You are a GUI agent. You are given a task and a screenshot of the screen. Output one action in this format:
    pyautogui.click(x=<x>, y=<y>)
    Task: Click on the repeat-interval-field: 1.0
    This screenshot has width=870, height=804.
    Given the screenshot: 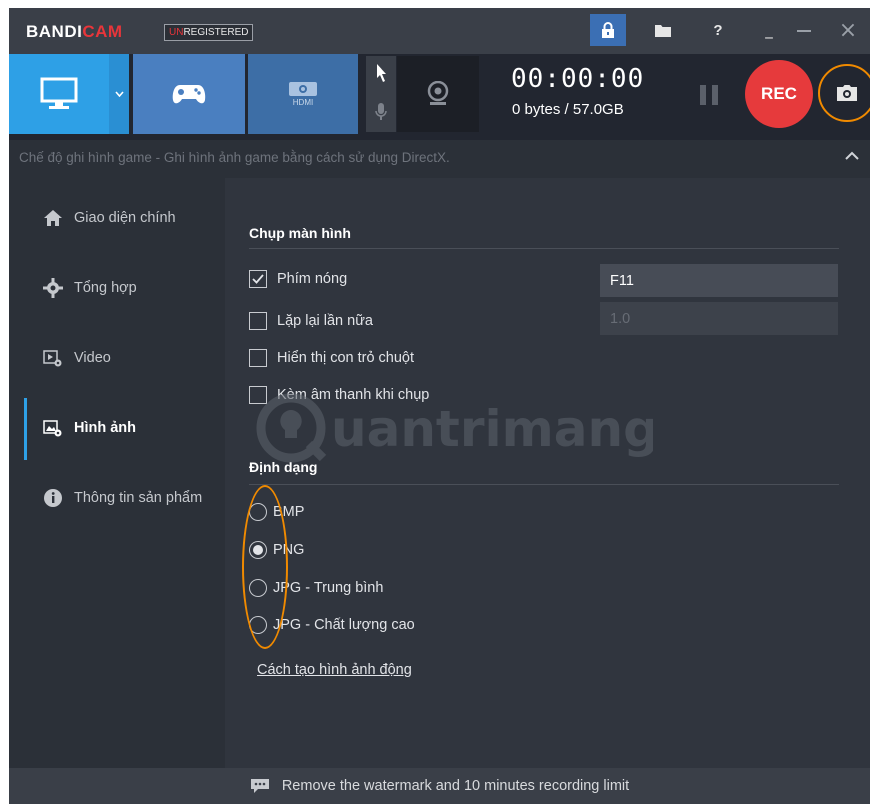 What is the action you would take?
    pyautogui.click(x=719, y=318)
    